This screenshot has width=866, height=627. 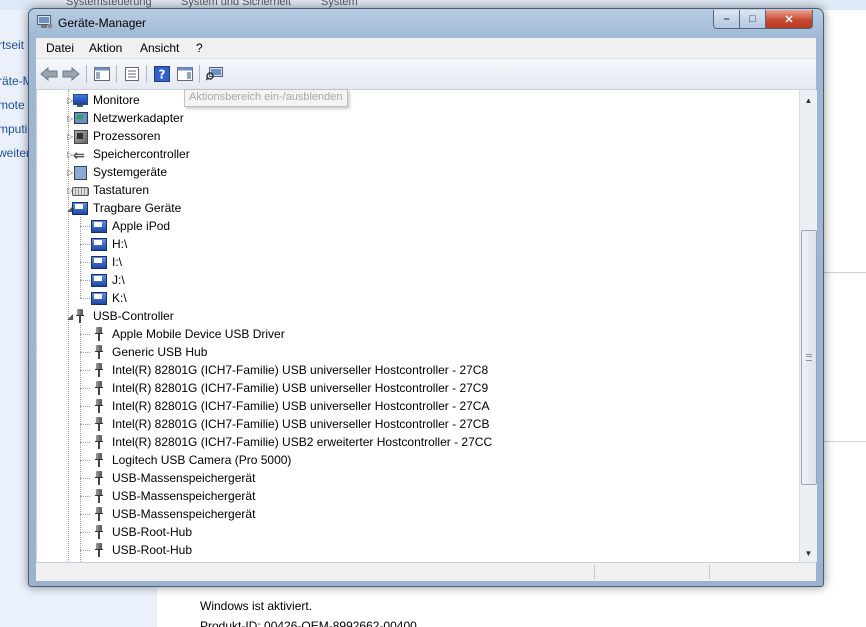 I want to click on tree-device: Apple Mobile Device USB Driver, so click(x=188, y=334).